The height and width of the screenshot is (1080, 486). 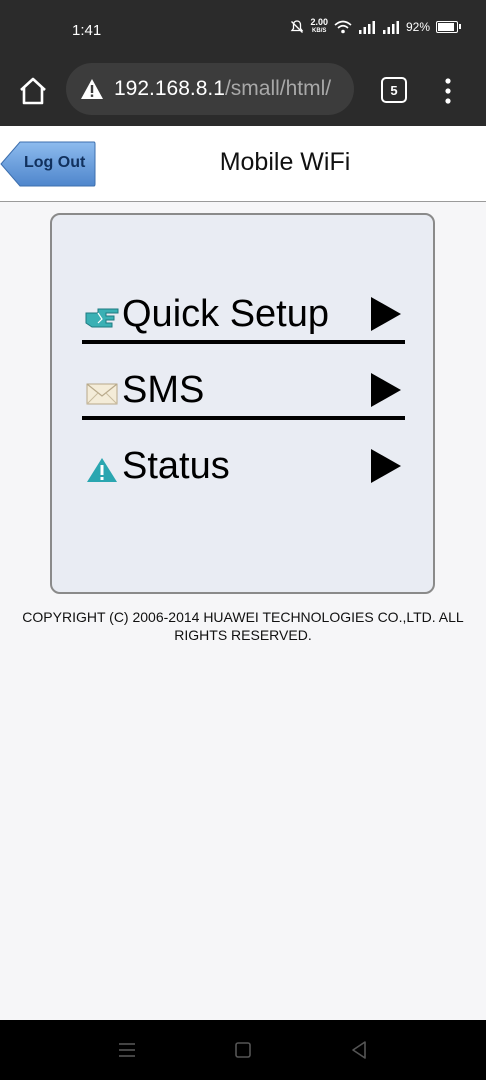 What do you see at coordinates (417, 27) in the screenshot?
I see `battery-percent: 92%` at bounding box center [417, 27].